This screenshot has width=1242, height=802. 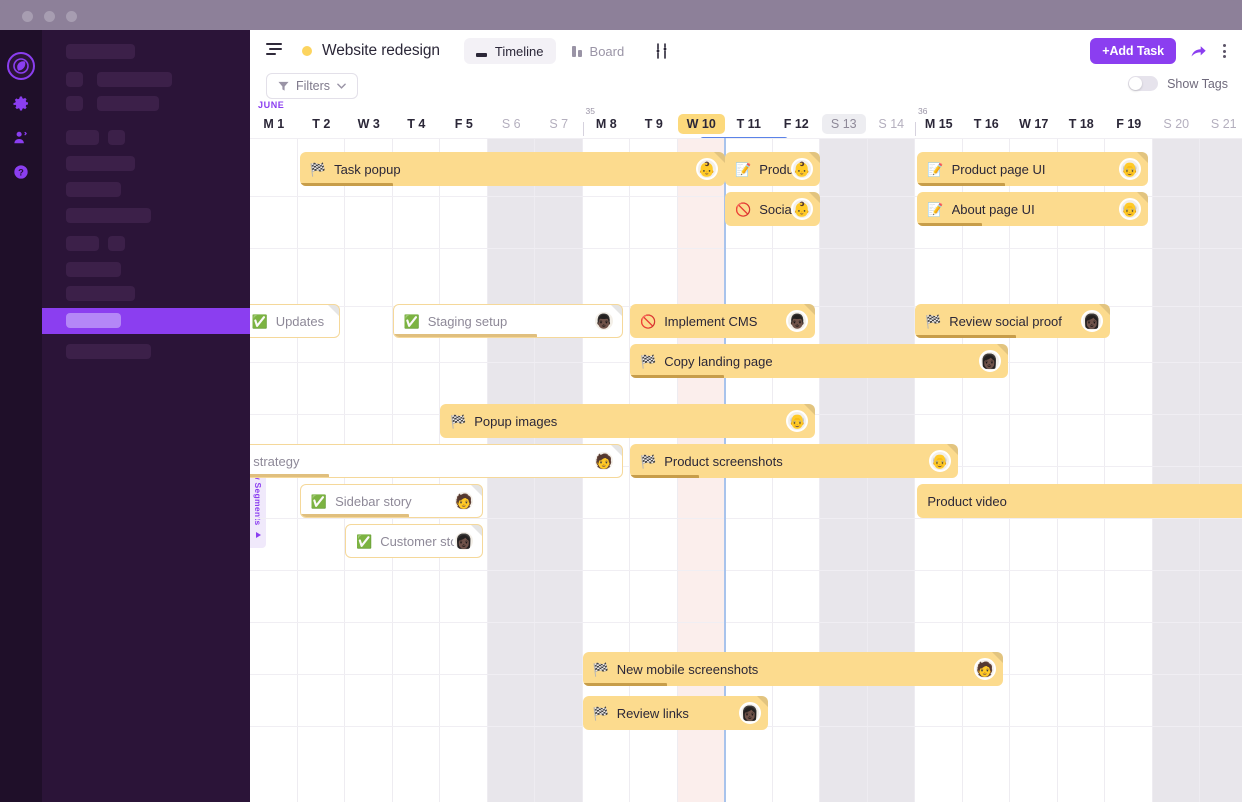 What do you see at coordinates (295, 321) in the screenshot?
I see `task-bar: ✅ Updates` at bounding box center [295, 321].